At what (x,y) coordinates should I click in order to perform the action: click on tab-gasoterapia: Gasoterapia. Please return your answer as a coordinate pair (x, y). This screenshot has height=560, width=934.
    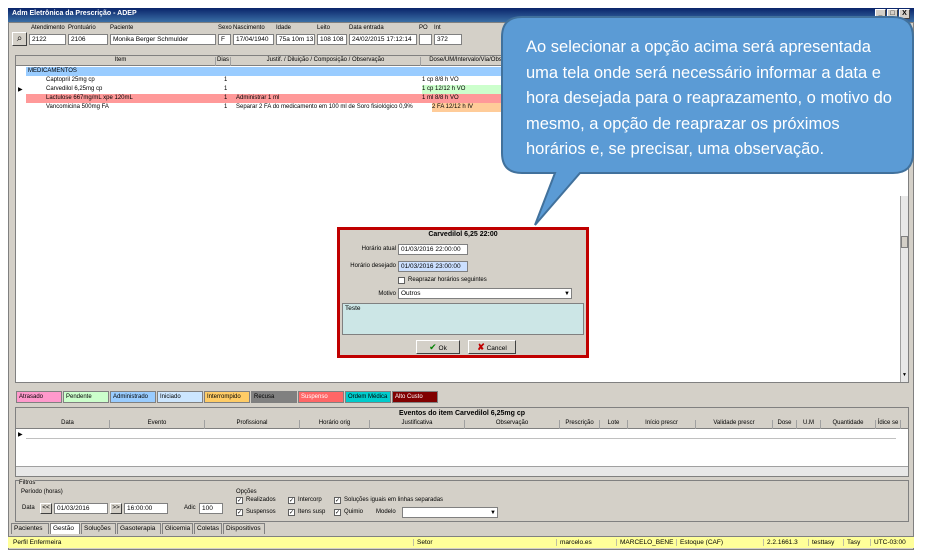
    Looking at the image, I should click on (139, 528).